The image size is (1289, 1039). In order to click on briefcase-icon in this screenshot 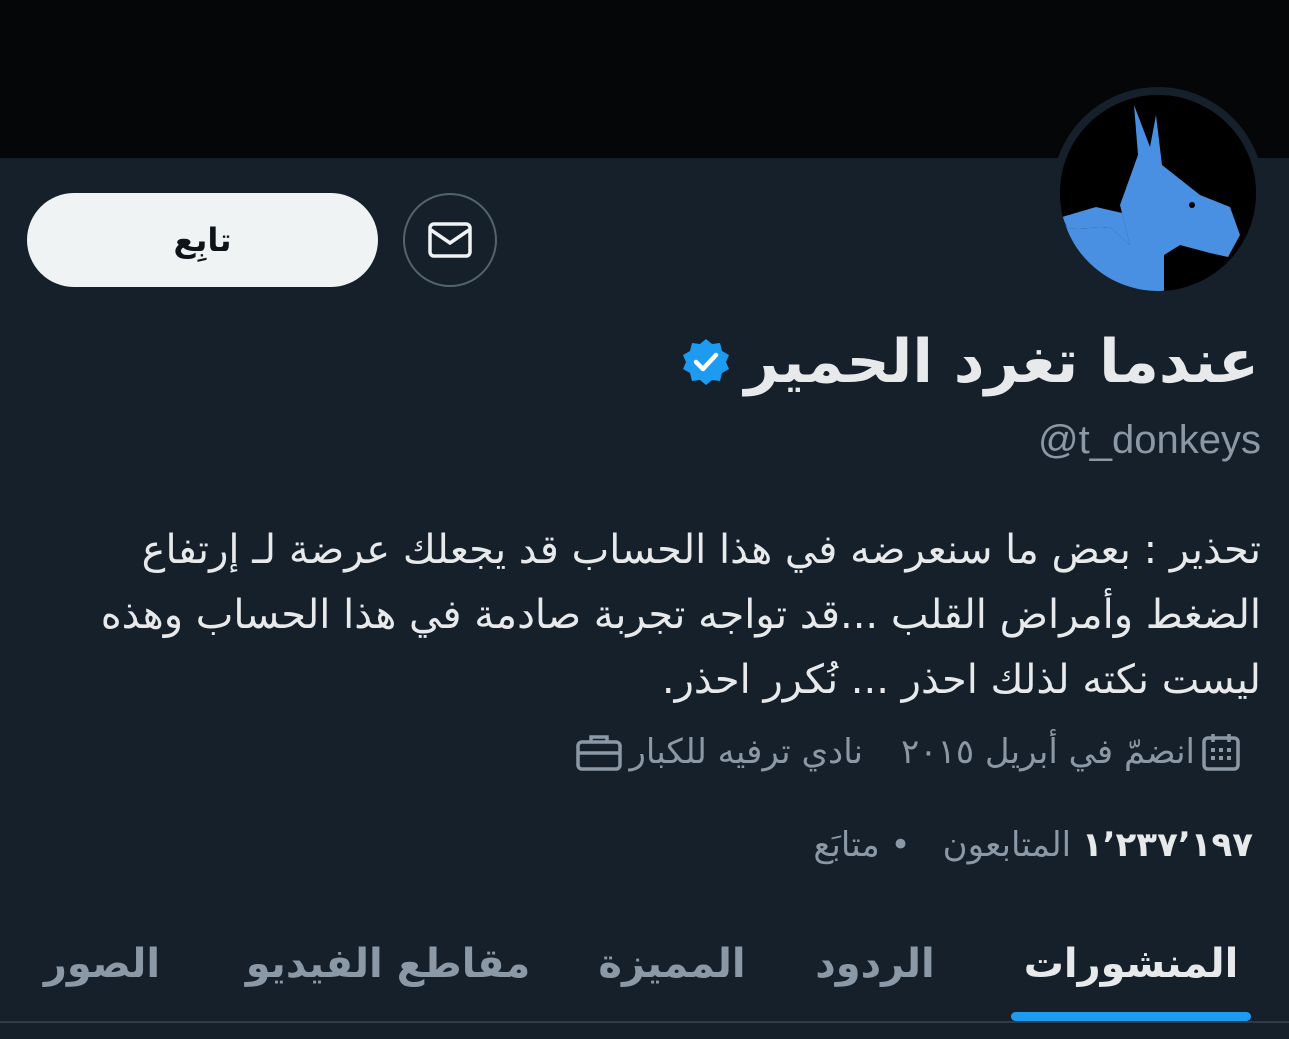, I will do `click(599, 753)`.